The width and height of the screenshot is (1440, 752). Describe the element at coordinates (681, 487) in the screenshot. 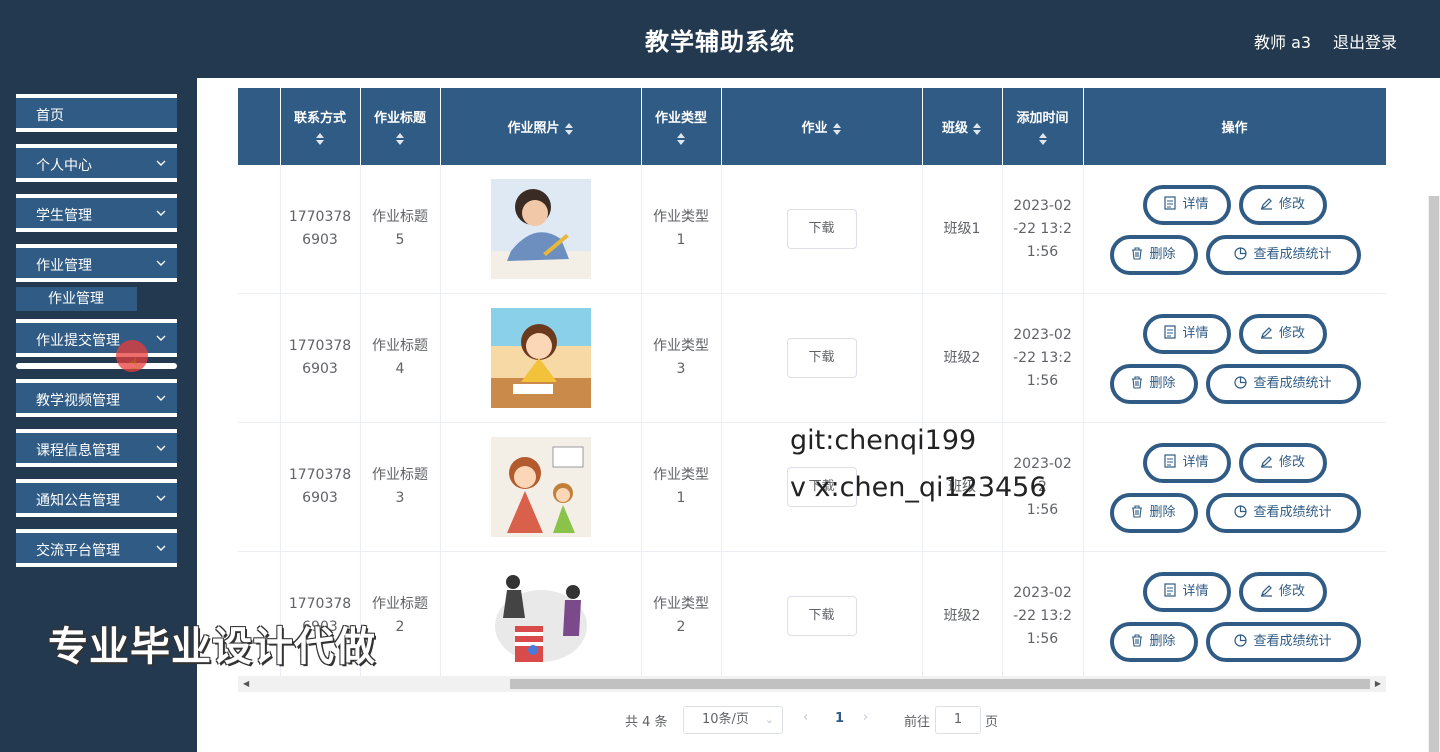

I see `homework-type-cell: 作业类型 1` at that location.